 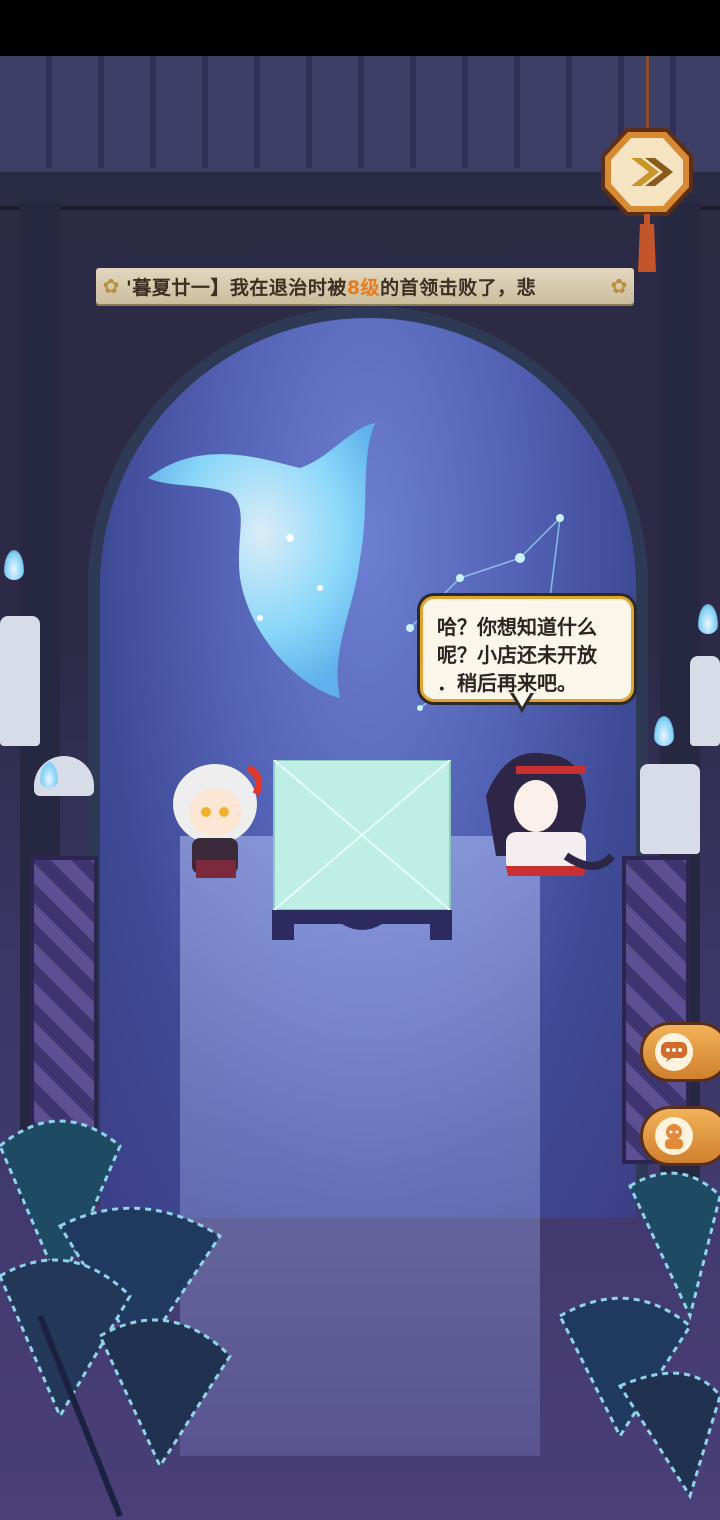 I want to click on news-ticker-text: '暮夏廿一】我在退治时被8级的首领击败了，悲, so click(x=365, y=286).